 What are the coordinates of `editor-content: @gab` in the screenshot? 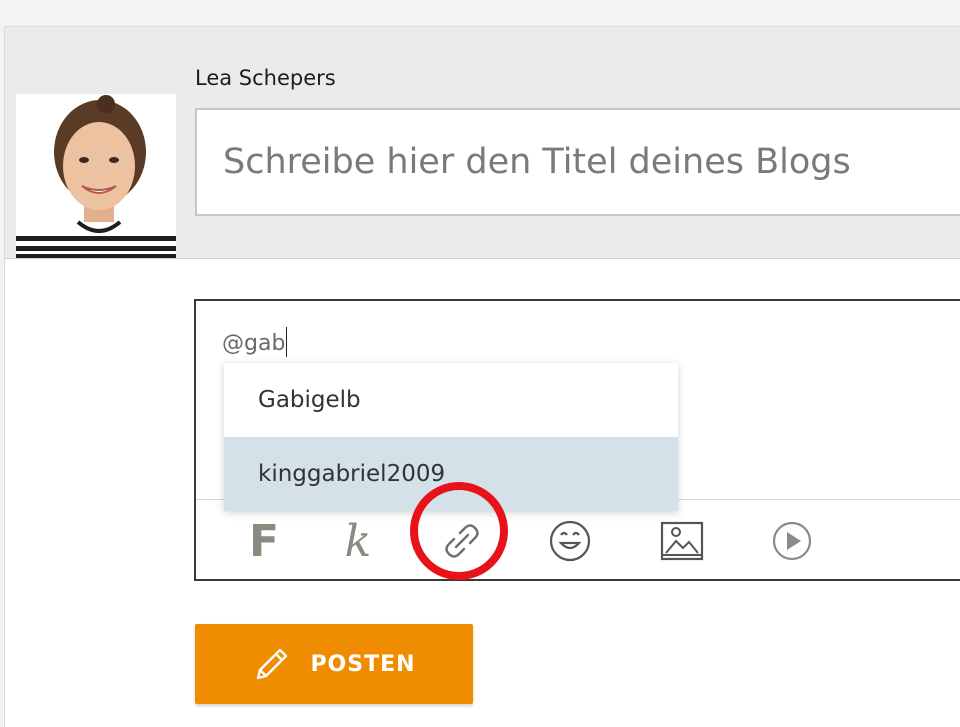 It's located at (255, 342).